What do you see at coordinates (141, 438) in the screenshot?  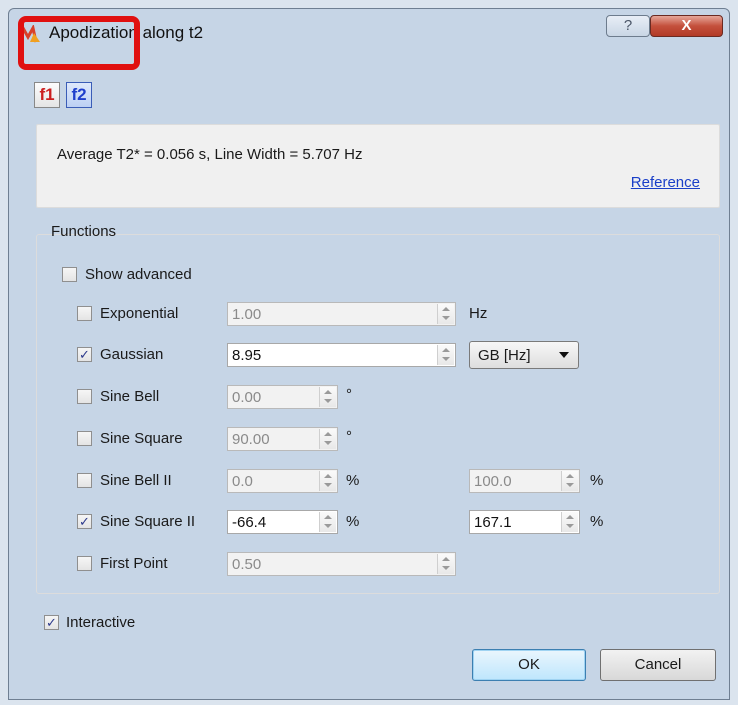 I see `sine-square-label: Sine Square` at bounding box center [141, 438].